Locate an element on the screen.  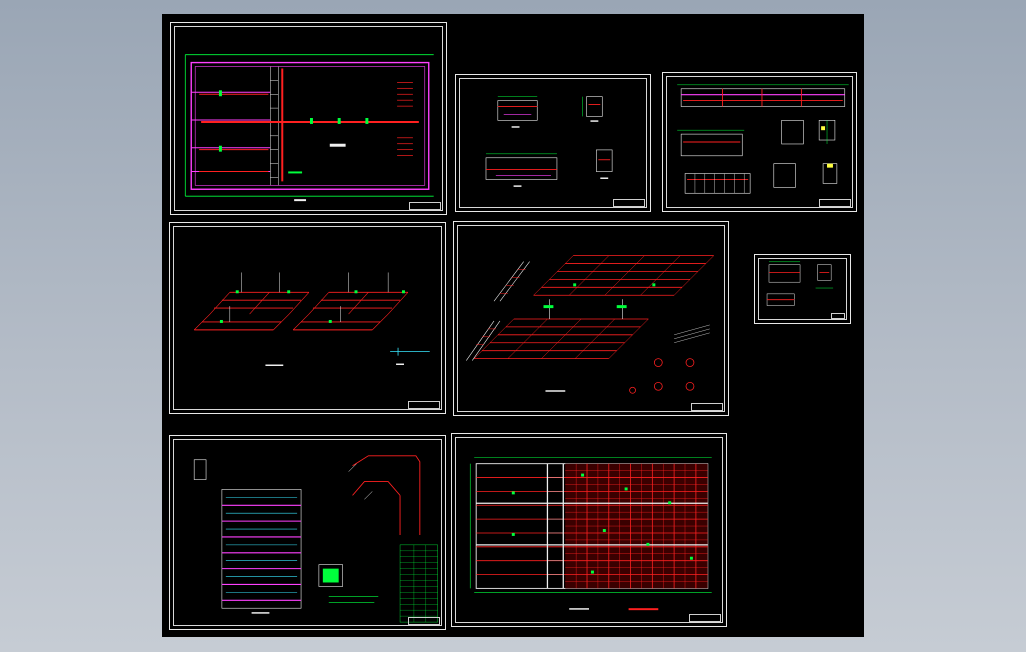
grid-plan-drawing is located at coordinates (590, 534).